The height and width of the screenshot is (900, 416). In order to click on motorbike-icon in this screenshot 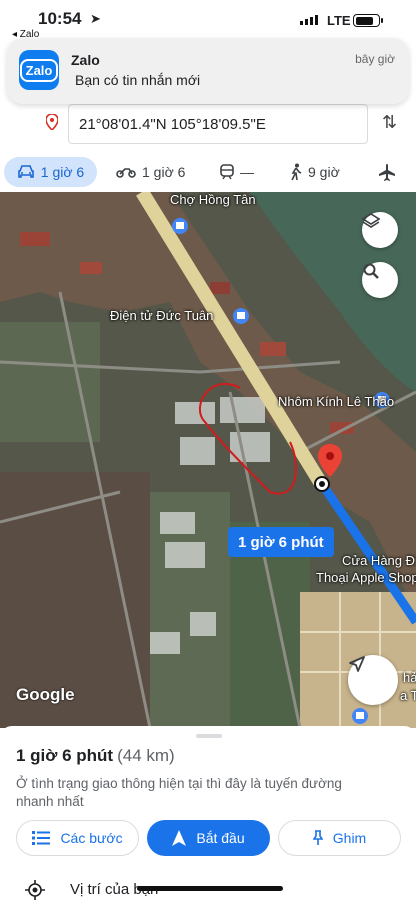, I will do `click(126, 173)`.